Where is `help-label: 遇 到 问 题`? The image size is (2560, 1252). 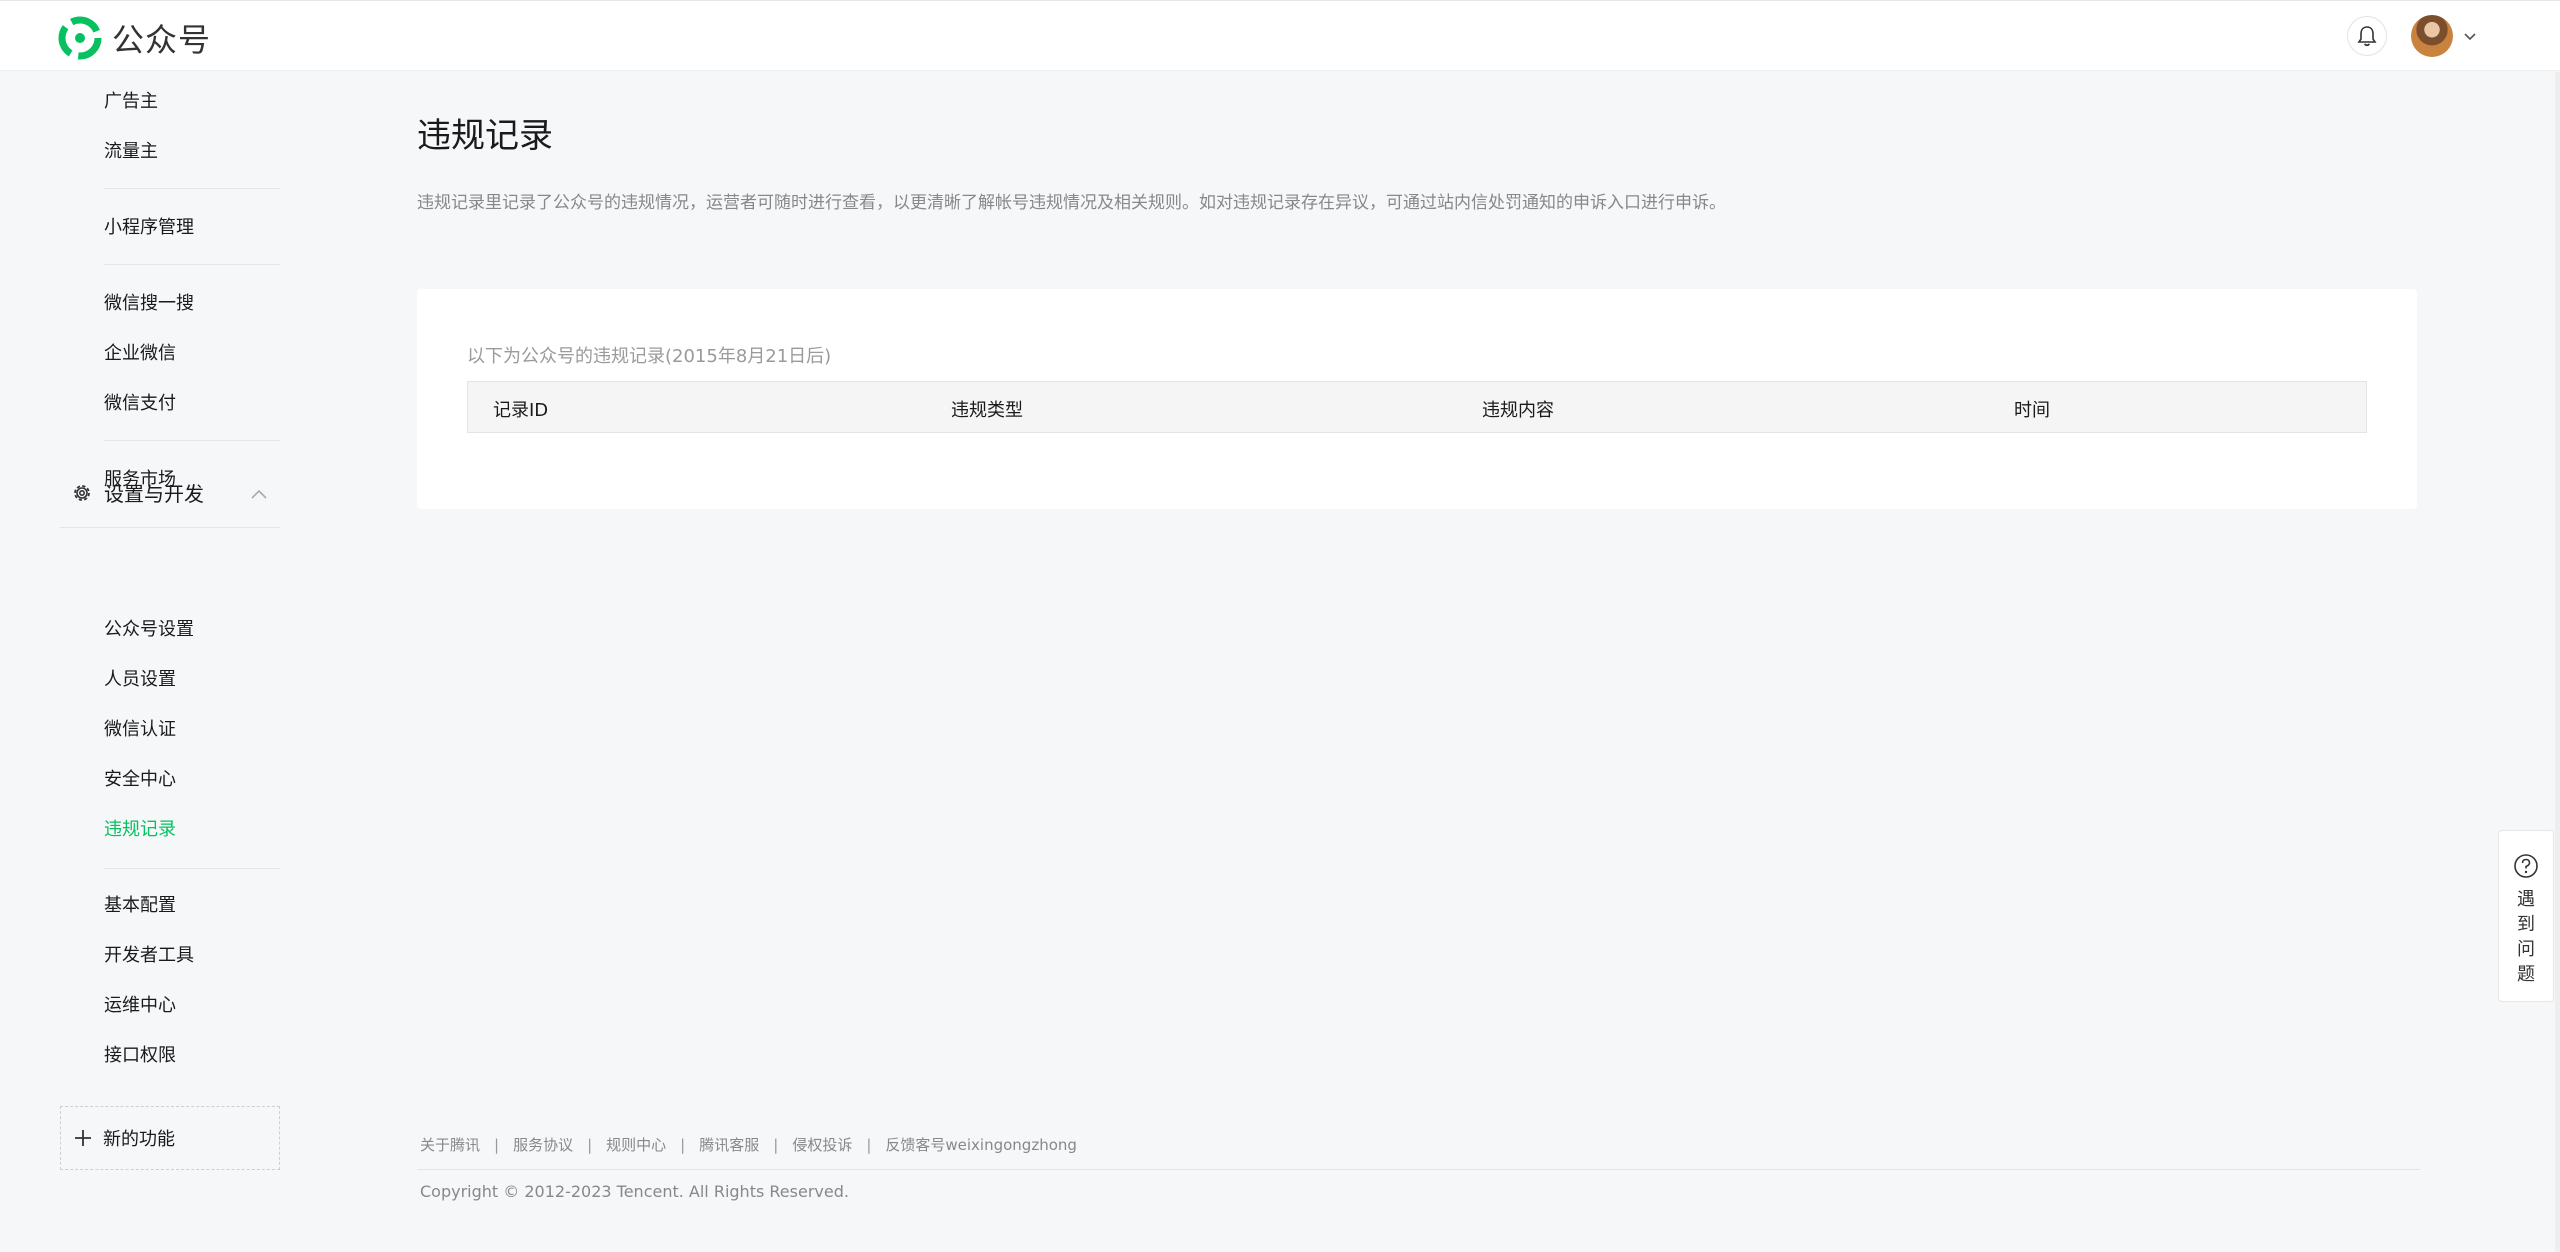
help-label: 遇 到 问 题 is located at coordinates (2526, 937).